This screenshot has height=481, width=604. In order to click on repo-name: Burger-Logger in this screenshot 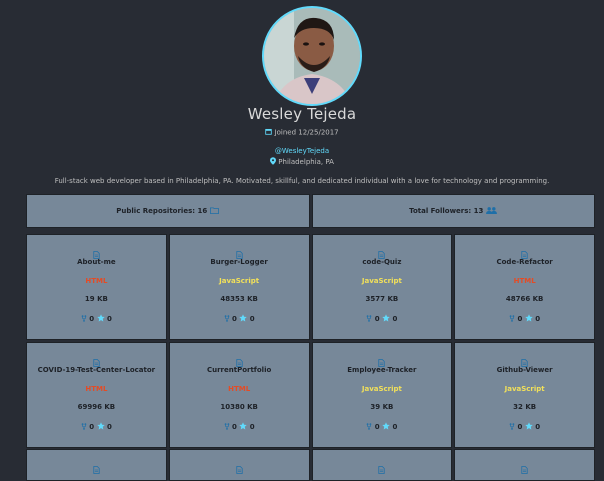, I will do `click(239, 262)`.